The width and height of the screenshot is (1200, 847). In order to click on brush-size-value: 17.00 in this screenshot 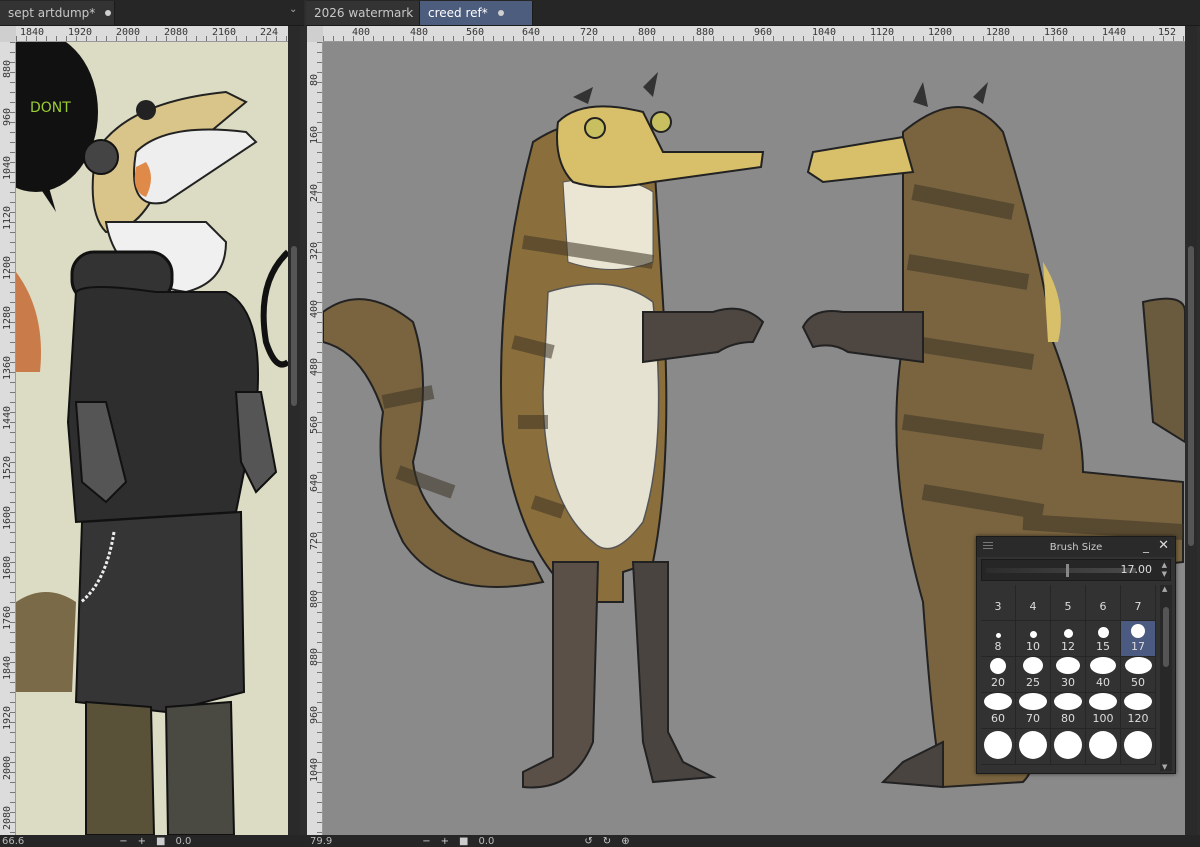, I will do `click(1137, 569)`.